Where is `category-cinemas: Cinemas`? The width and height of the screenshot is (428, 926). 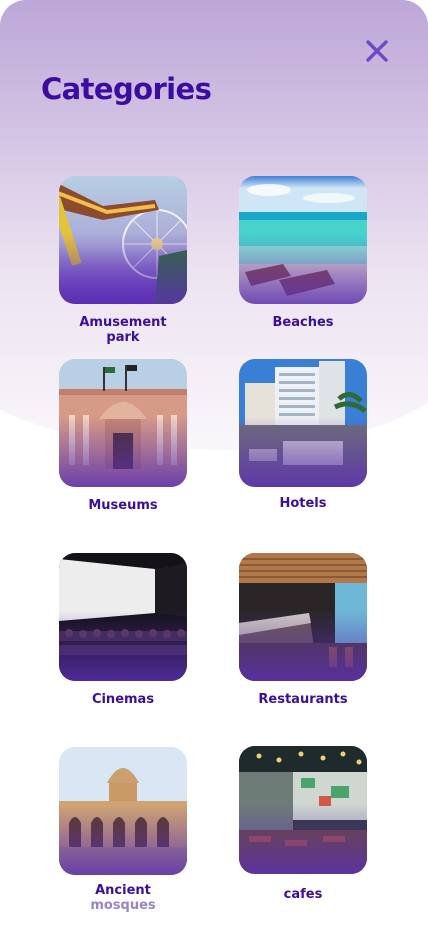
category-cinemas: Cinemas is located at coordinates (123, 630).